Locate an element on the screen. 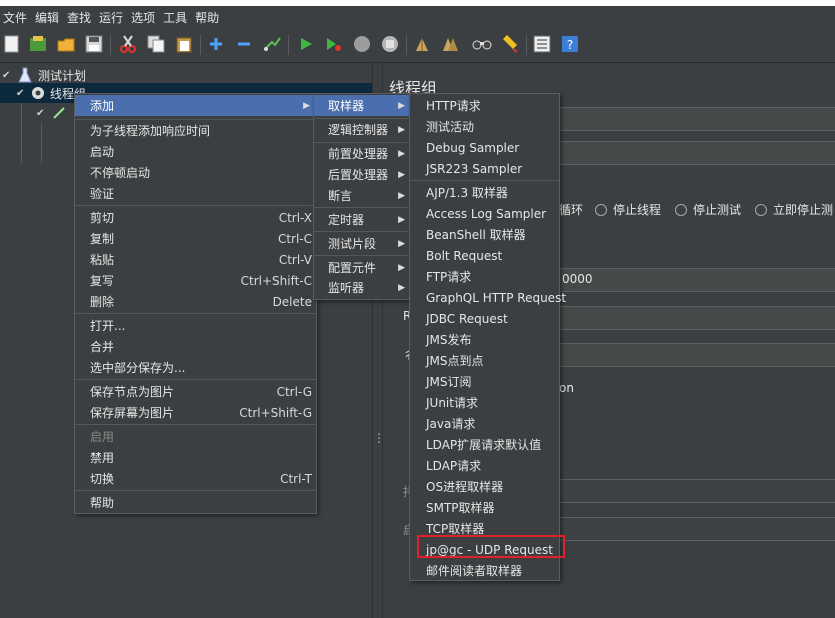 The height and width of the screenshot is (618, 835). save-icon is located at coordinates (94, 44).